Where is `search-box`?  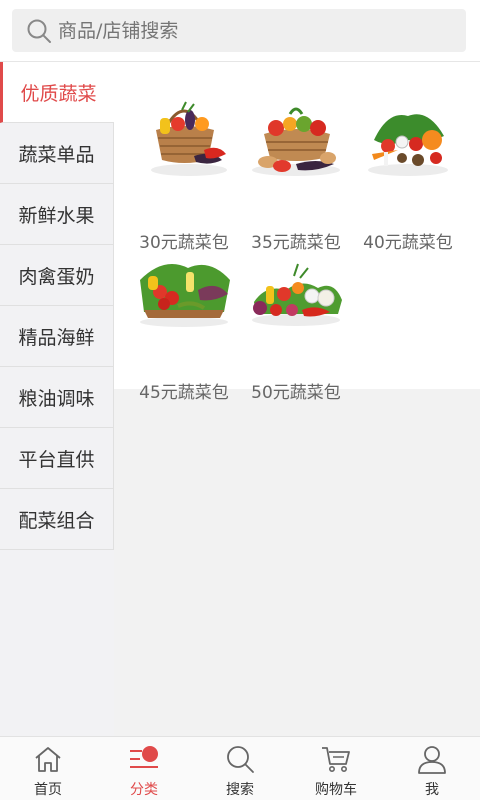 search-box is located at coordinates (239, 30).